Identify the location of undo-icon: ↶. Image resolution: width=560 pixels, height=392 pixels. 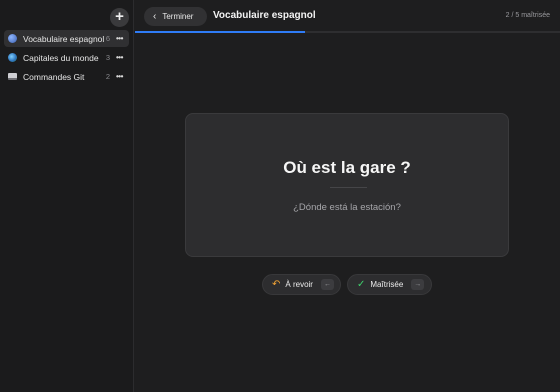
(276, 284).